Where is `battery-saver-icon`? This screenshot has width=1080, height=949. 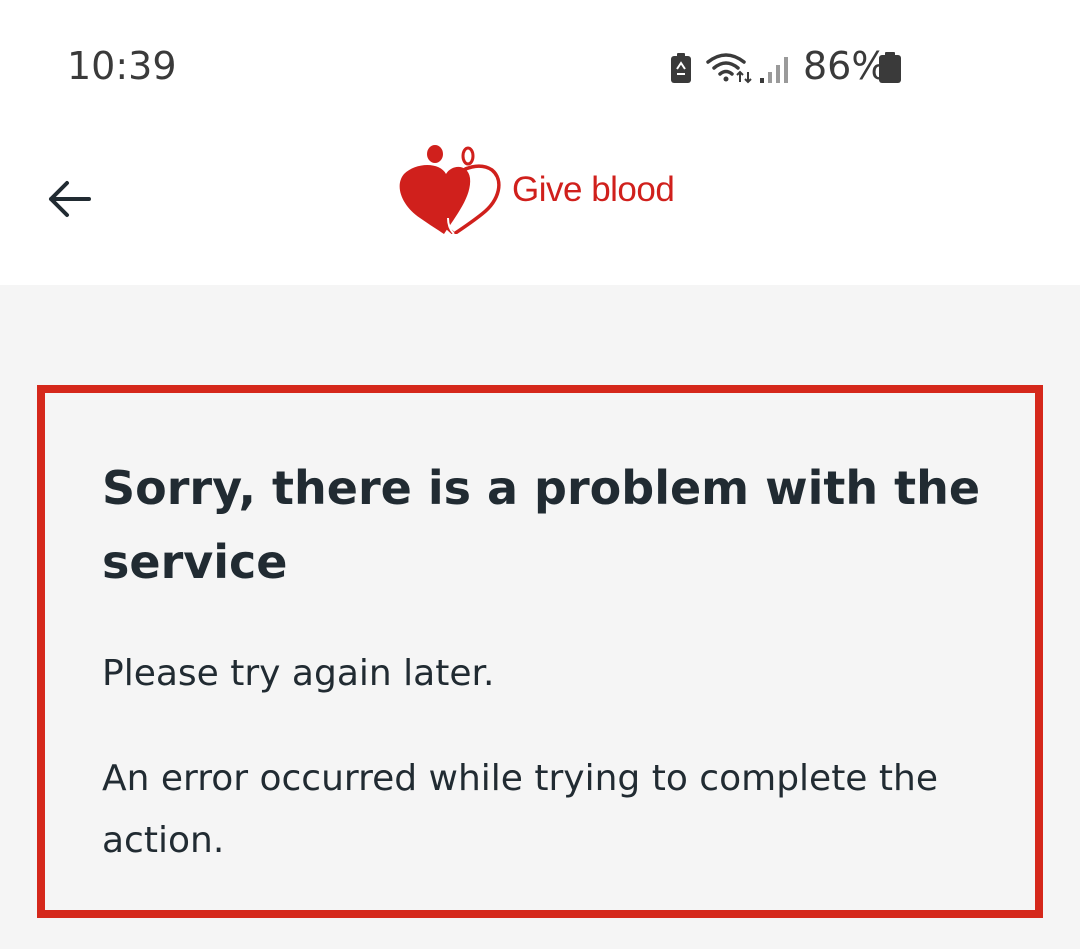
battery-saver-icon is located at coordinates (681, 68).